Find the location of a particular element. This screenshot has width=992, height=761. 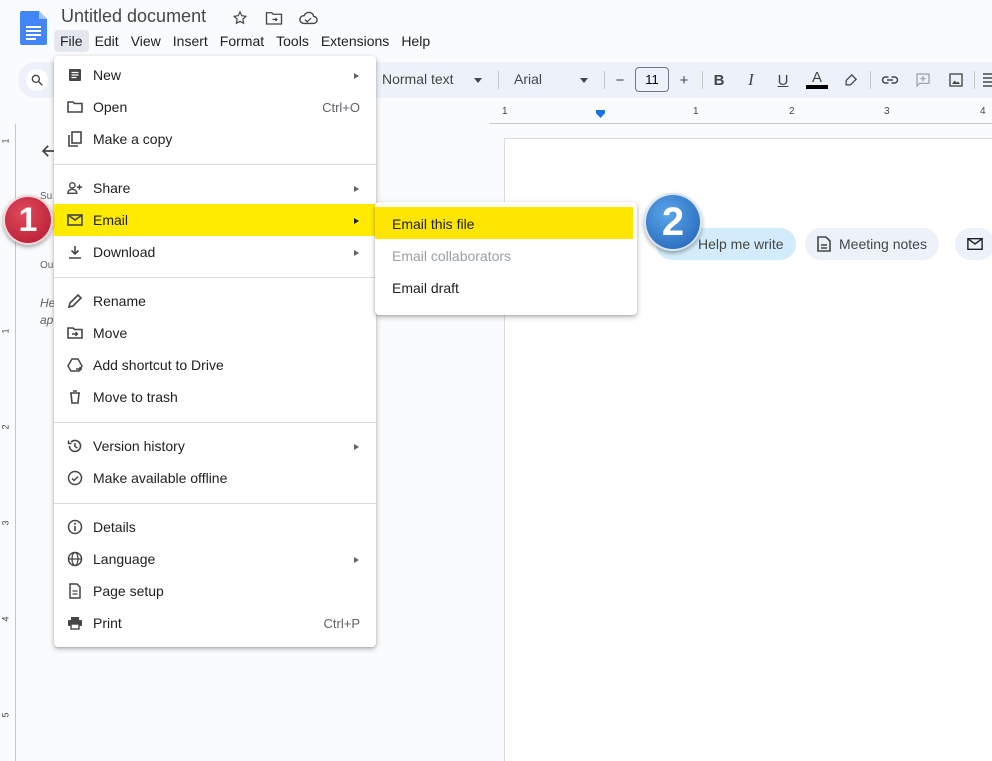

font-chevron-down-icon is located at coordinates (584, 80).